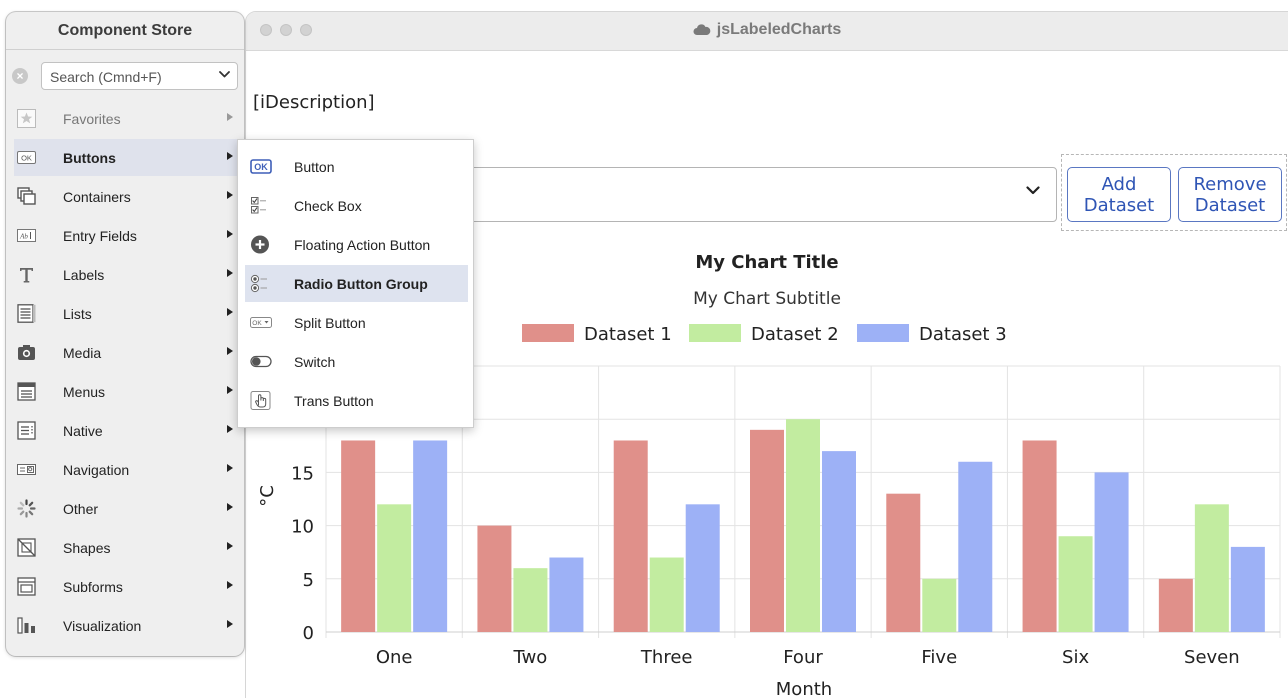 This screenshot has width=1288, height=698. Describe the element at coordinates (93, 587) in the screenshot. I see `category-label: Subforms` at that location.